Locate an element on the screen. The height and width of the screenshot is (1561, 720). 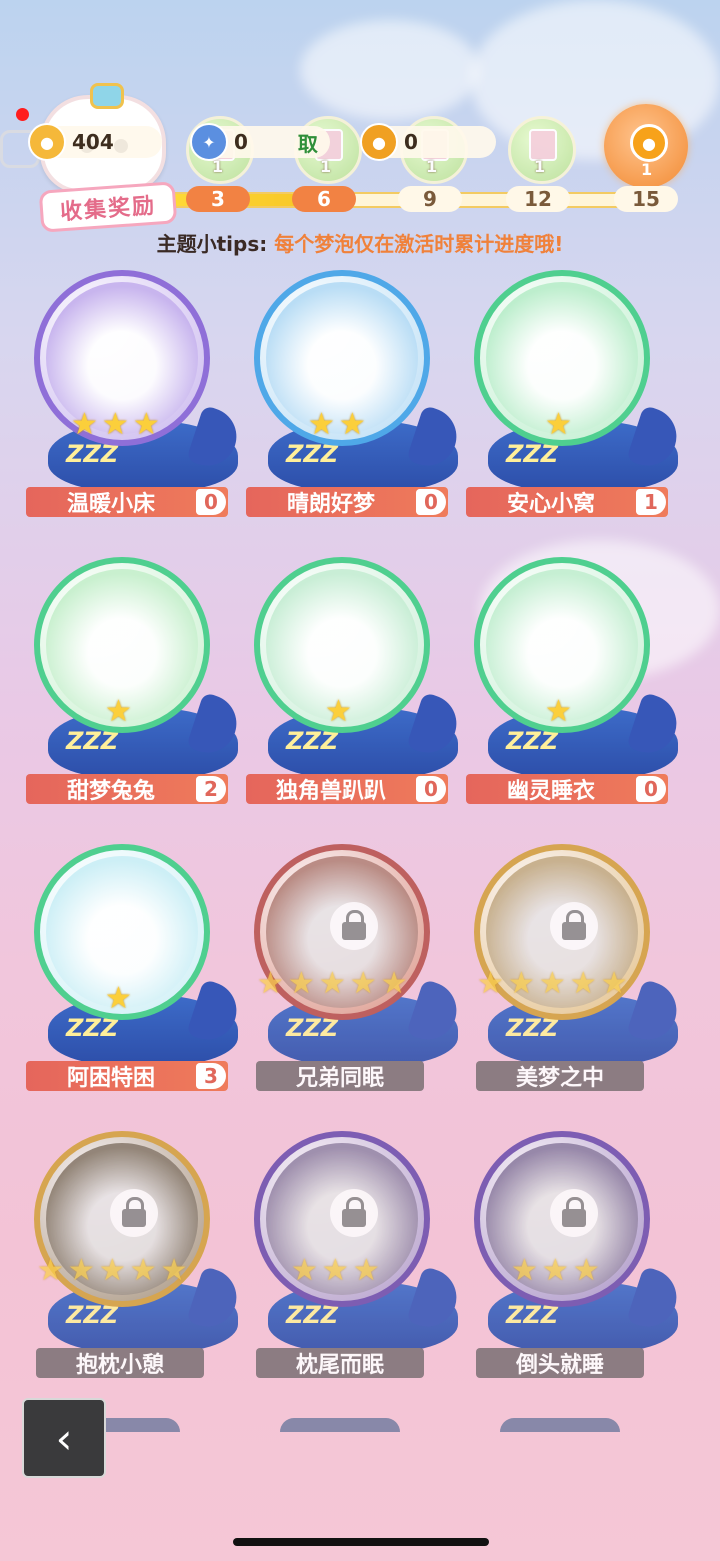
dream-bubble-item: ZZZ ★ ★ 晴朗好梦 0 is located at coordinates (355, 405).